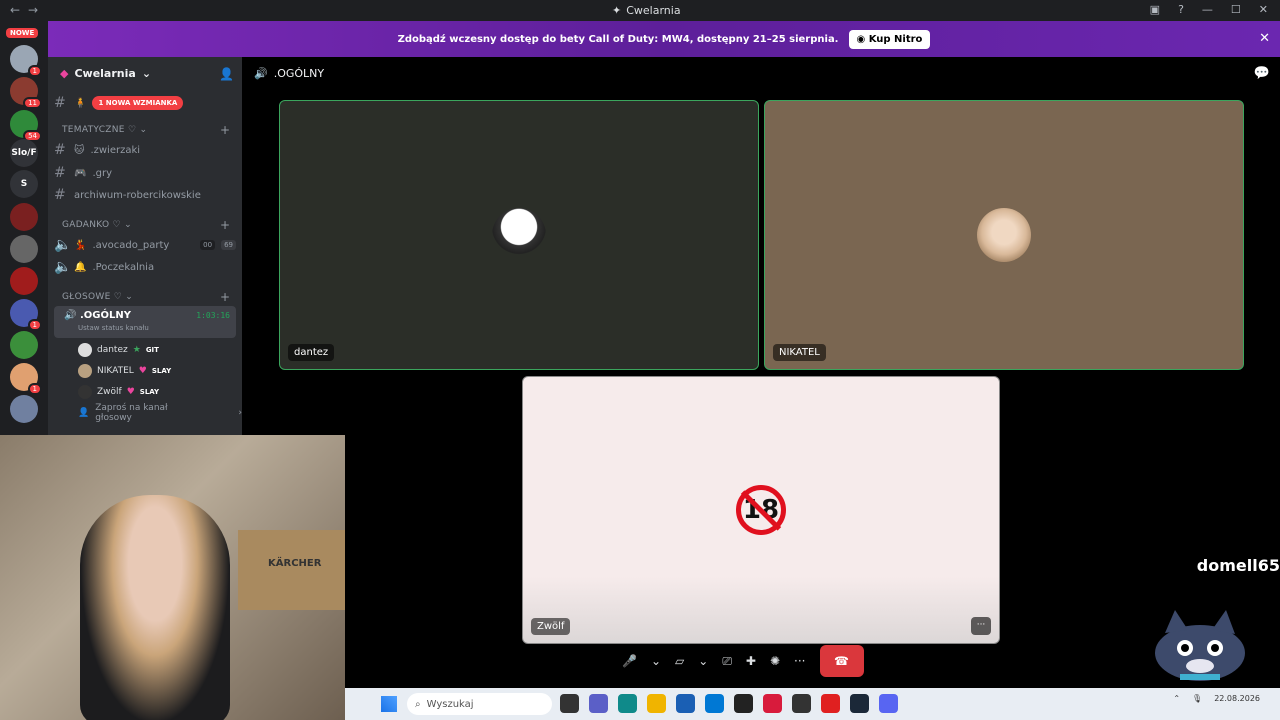 This screenshot has width=1280, height=720. I want to click on chevron-up-icon: ⌃, so click(1176, 698).